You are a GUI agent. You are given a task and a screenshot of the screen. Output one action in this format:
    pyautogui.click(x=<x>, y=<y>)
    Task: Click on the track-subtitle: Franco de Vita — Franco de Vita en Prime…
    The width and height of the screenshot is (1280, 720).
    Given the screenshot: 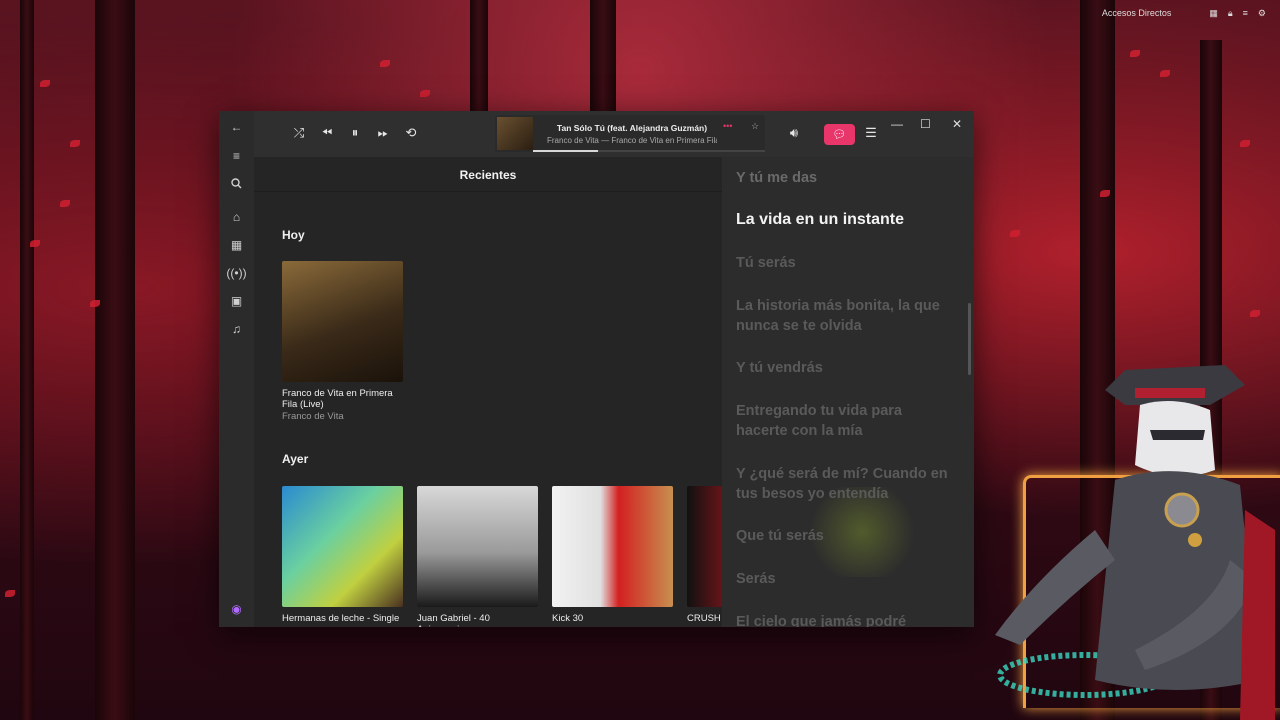 What is the action you would take?
    pyautogui.click(x=632, y=140)
    